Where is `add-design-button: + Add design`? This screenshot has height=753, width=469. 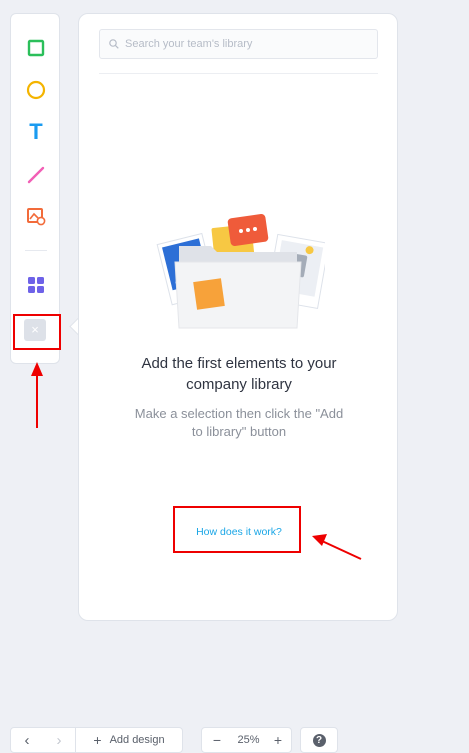 add-design-button: + Add design is located at coordinates (129, 740).